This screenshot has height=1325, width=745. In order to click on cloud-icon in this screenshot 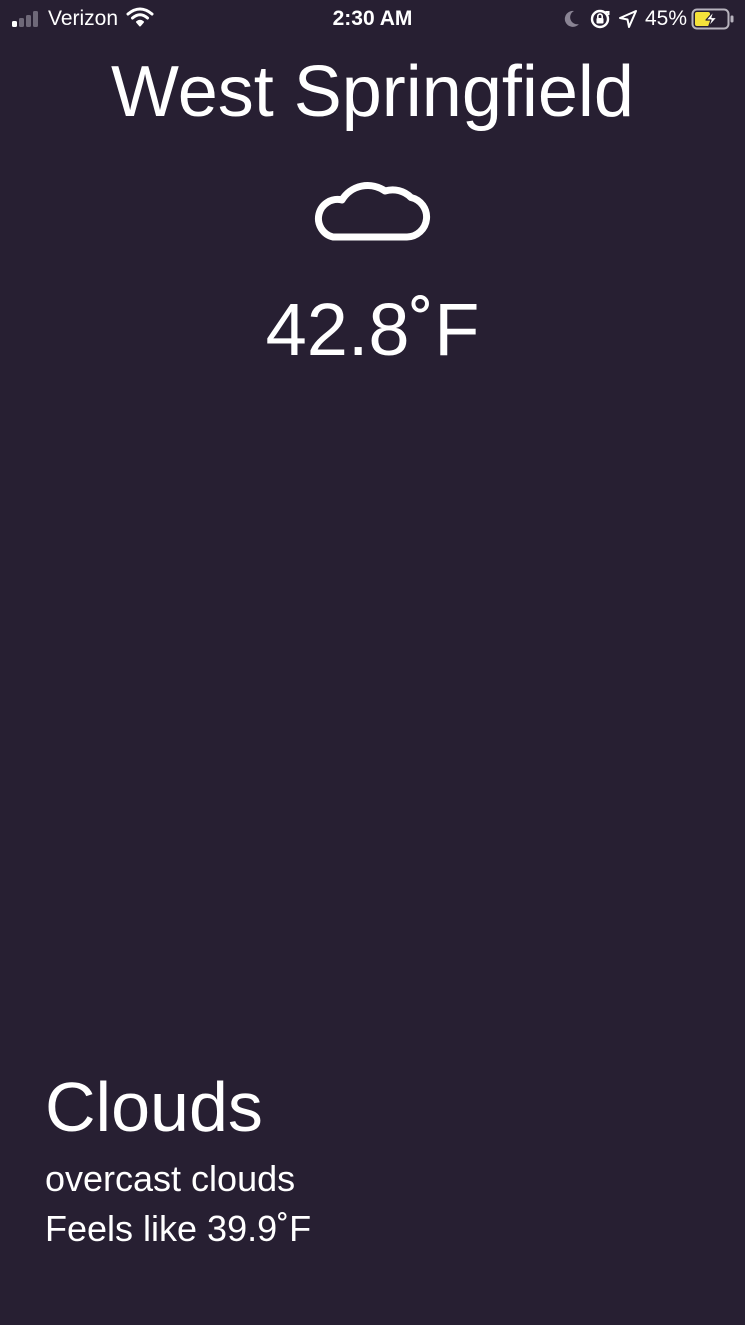, I will do `click(372, 203)`.